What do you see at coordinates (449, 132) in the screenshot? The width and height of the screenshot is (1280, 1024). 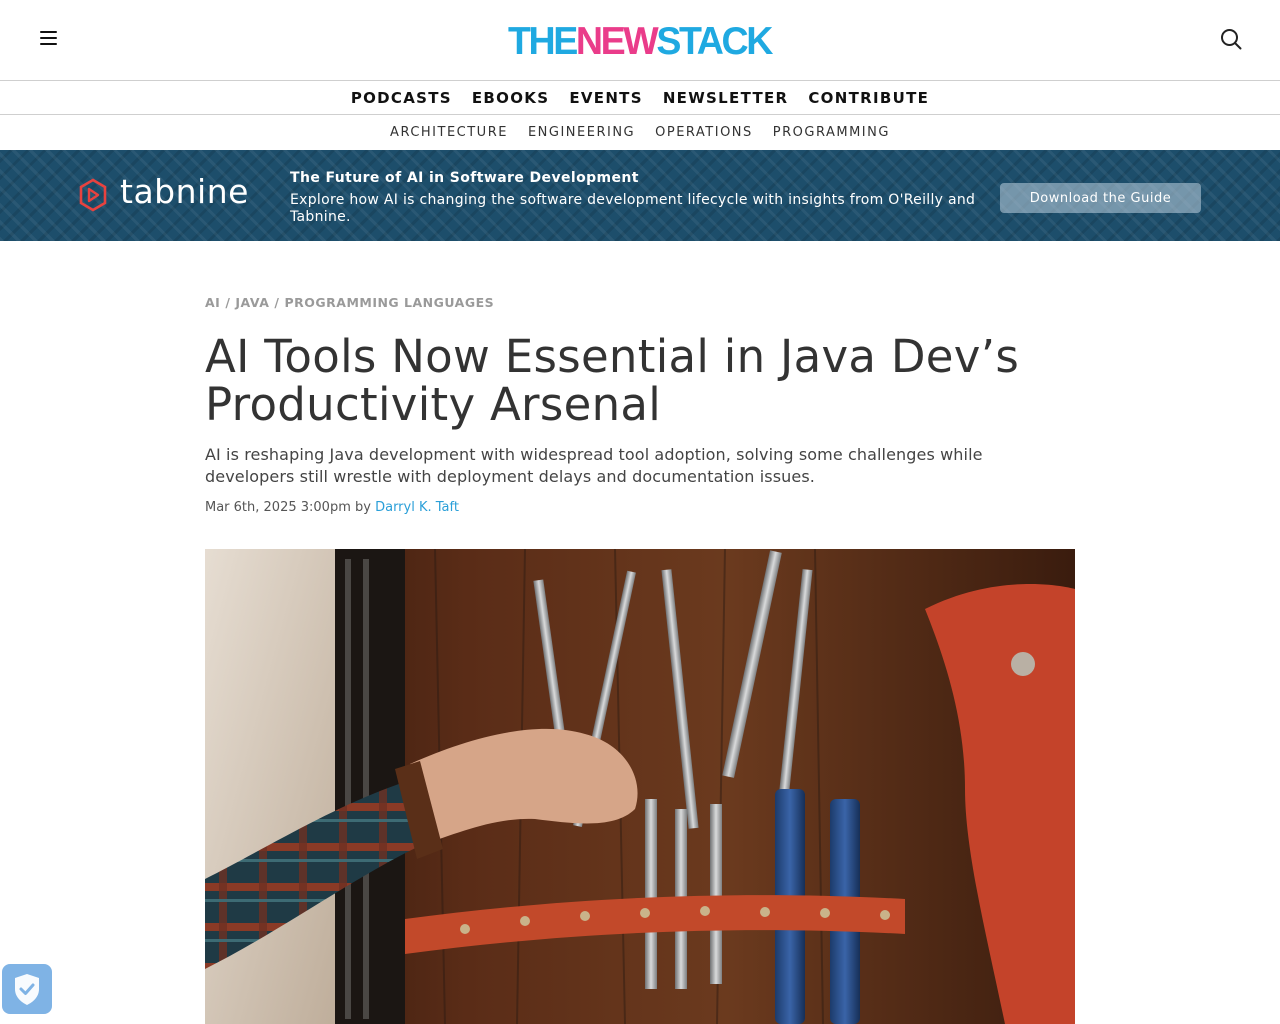 I see `nav-architecture: ARCHITECTURE` at bounding box center [449, 132].